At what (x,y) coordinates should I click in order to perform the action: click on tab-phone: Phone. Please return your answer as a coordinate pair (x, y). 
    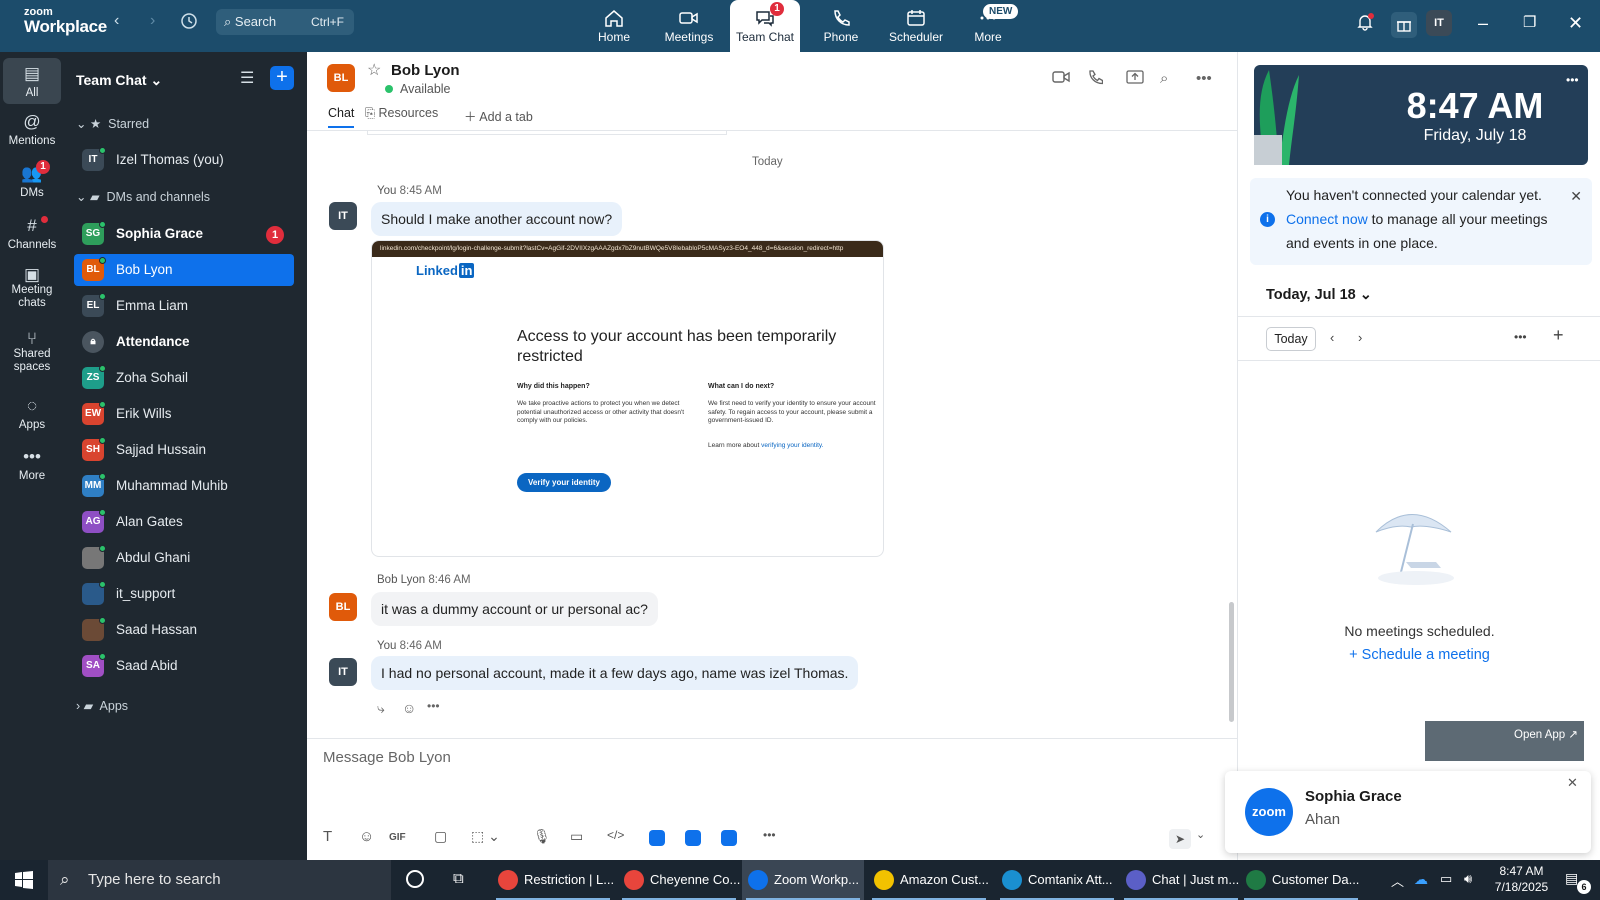
    Looking at the image, I should click on (841, 26).